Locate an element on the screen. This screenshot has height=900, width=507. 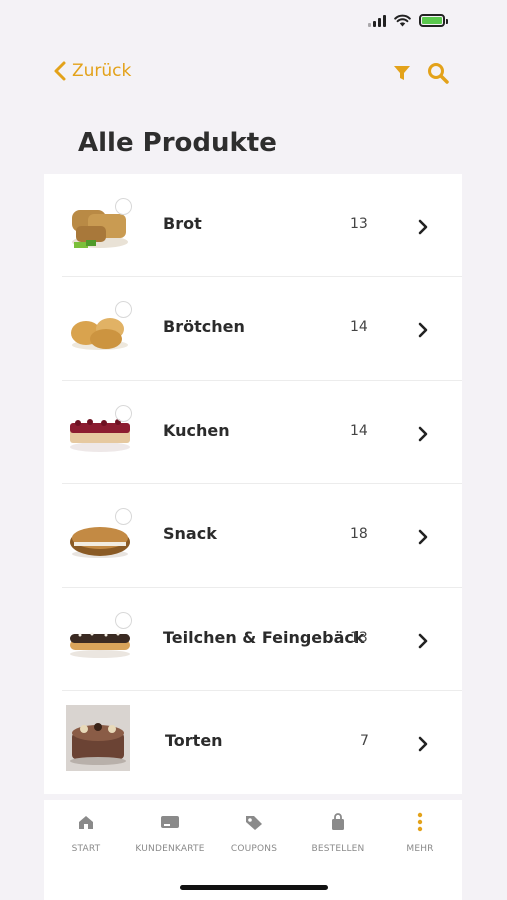
tab-kundenkarte: KUNDENKARTE is located at coordinates (170, 833).